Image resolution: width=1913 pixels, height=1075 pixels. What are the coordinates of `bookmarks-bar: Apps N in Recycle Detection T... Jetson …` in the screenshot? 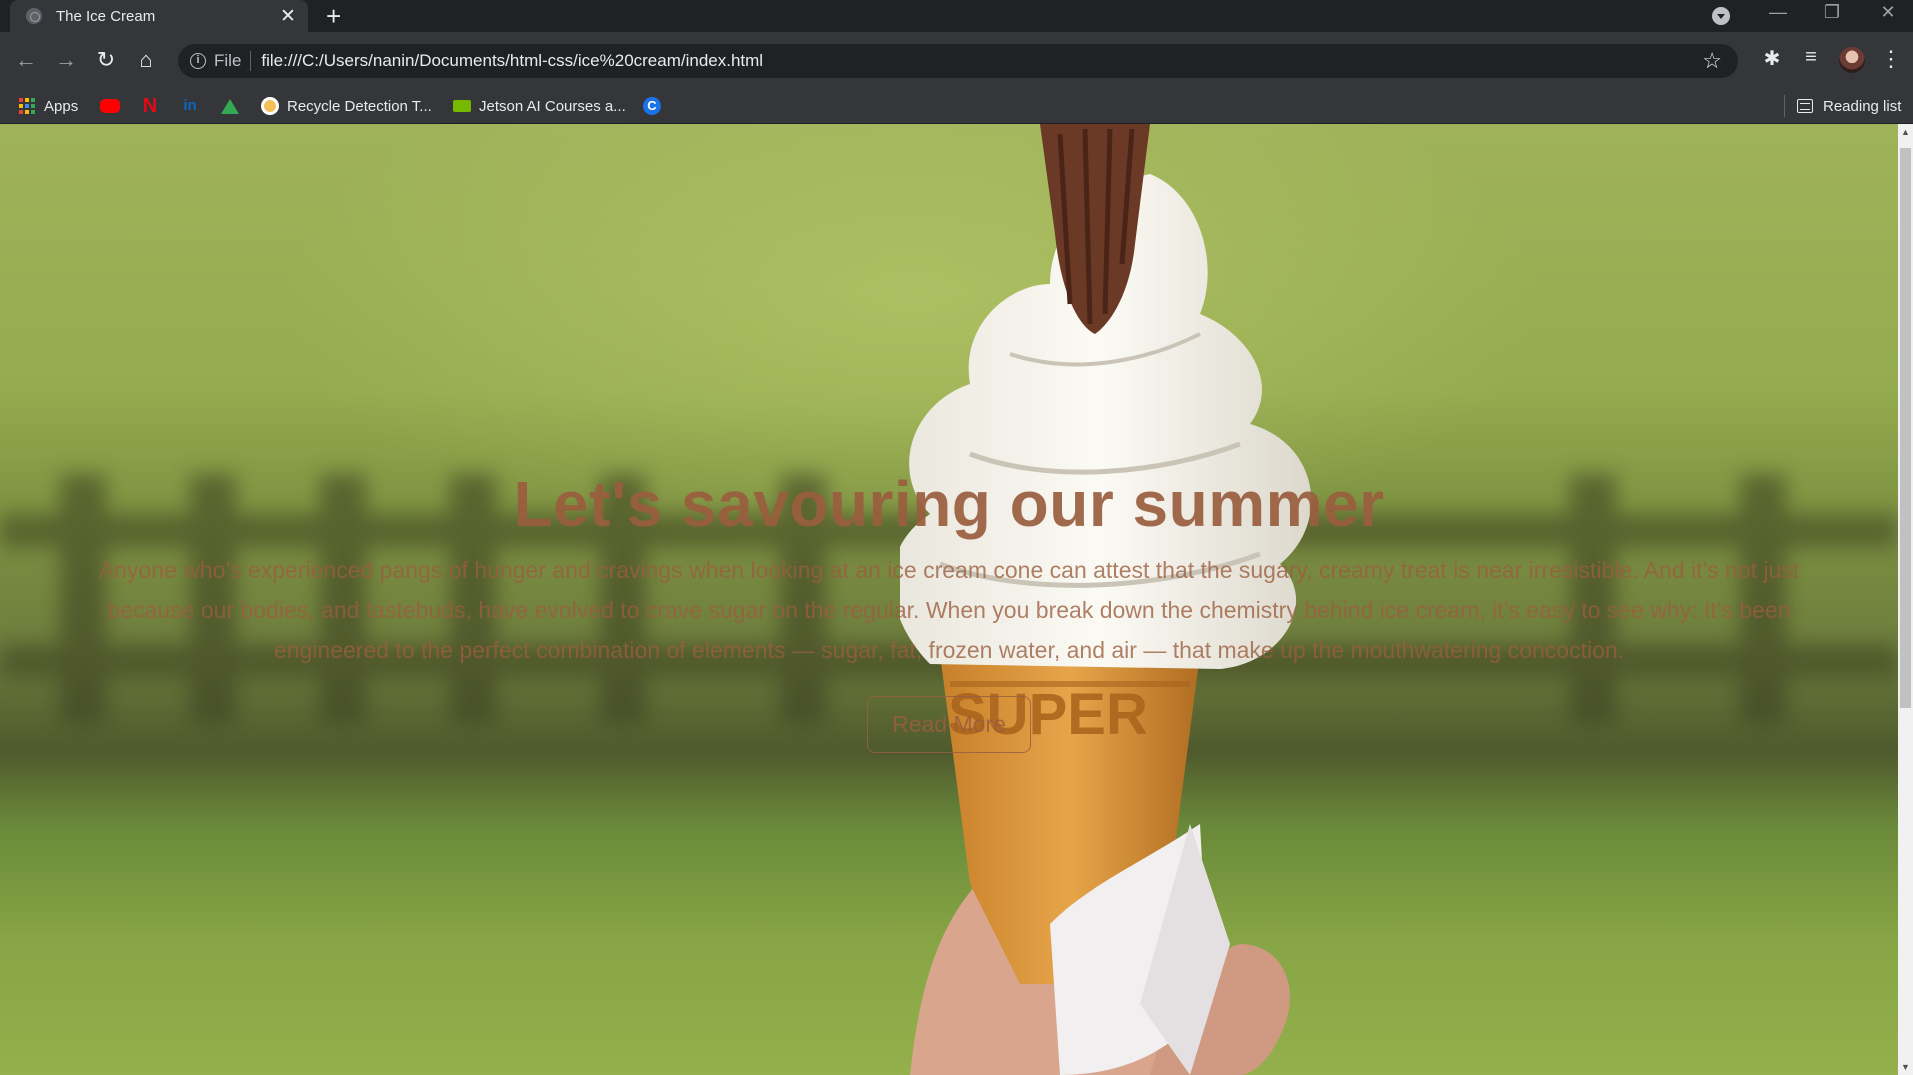 It's located at (956, 106).